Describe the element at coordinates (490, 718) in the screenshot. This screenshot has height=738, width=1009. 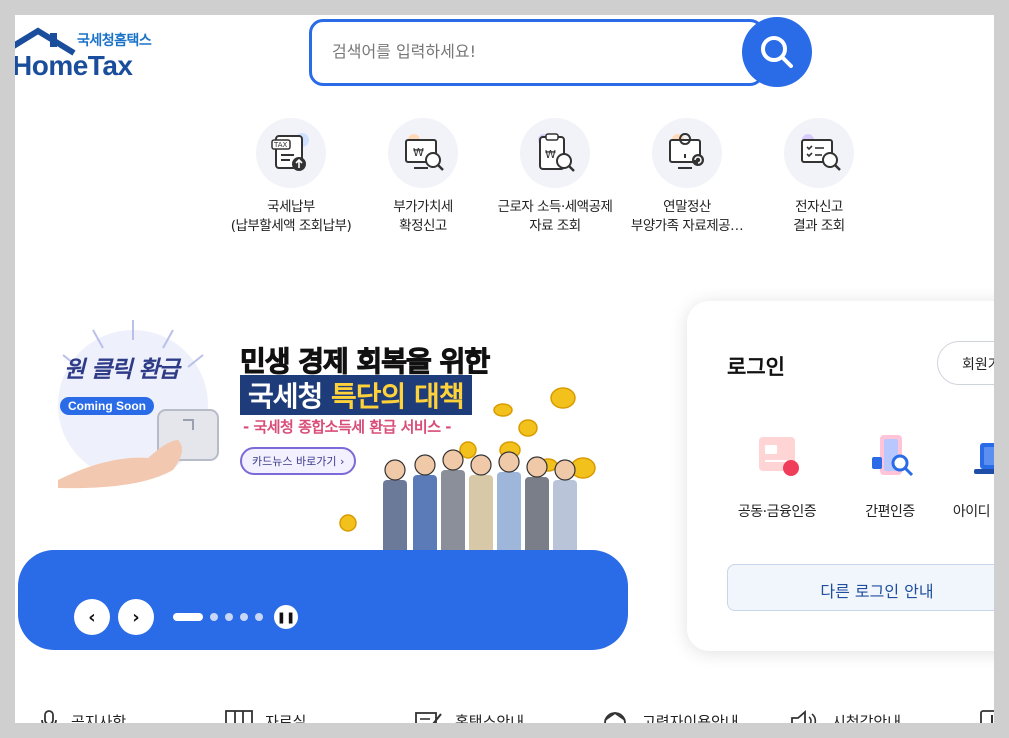
I see `nav-label: 홈택스안내` at that location.